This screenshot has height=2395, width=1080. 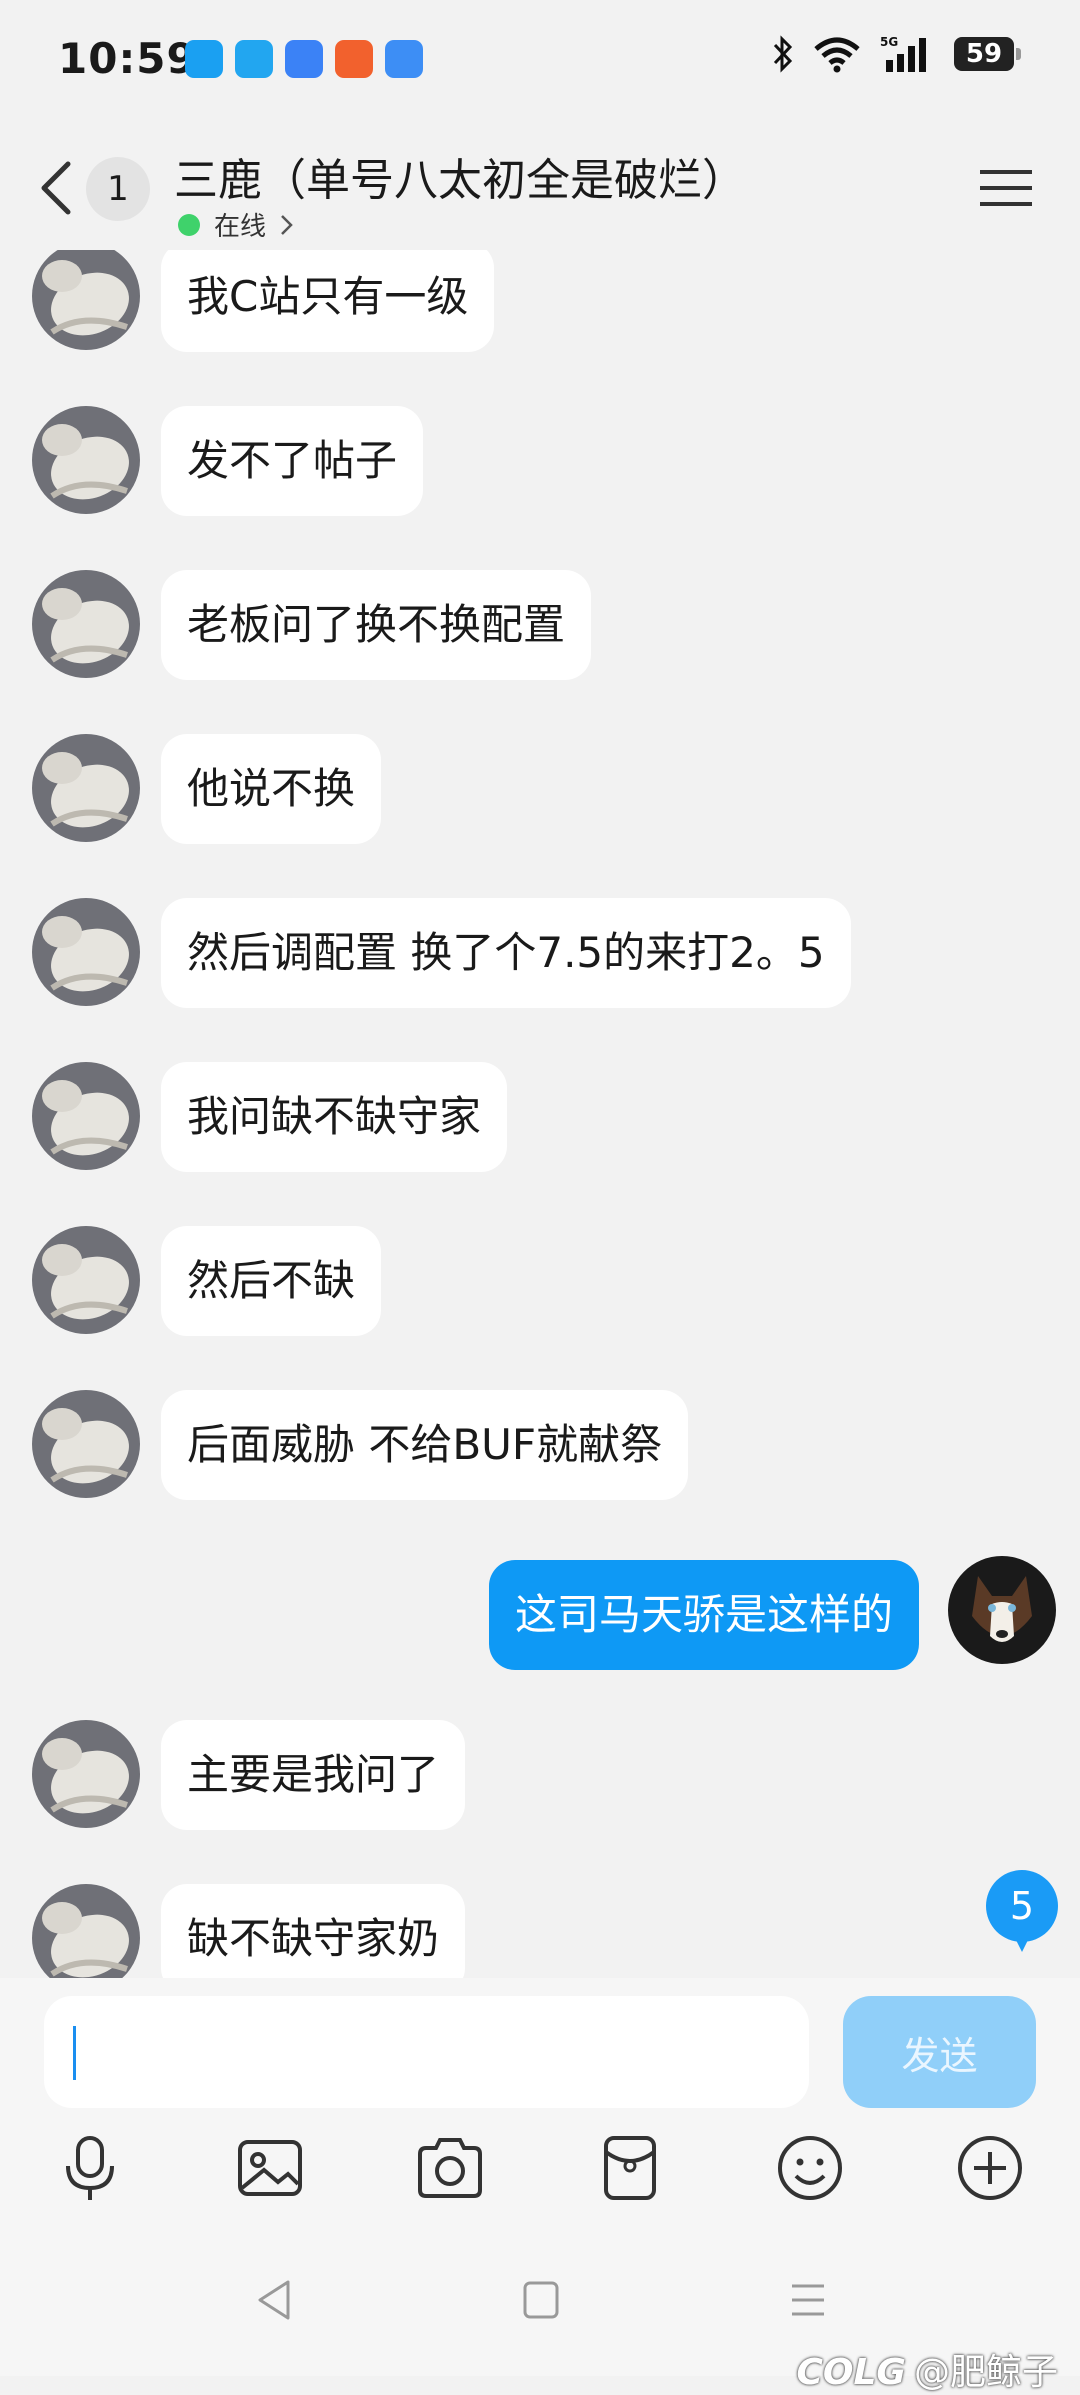 I want to click on received-message: 然后调配置 换了个7.5的来打2。5, so click(x=540, y=958).